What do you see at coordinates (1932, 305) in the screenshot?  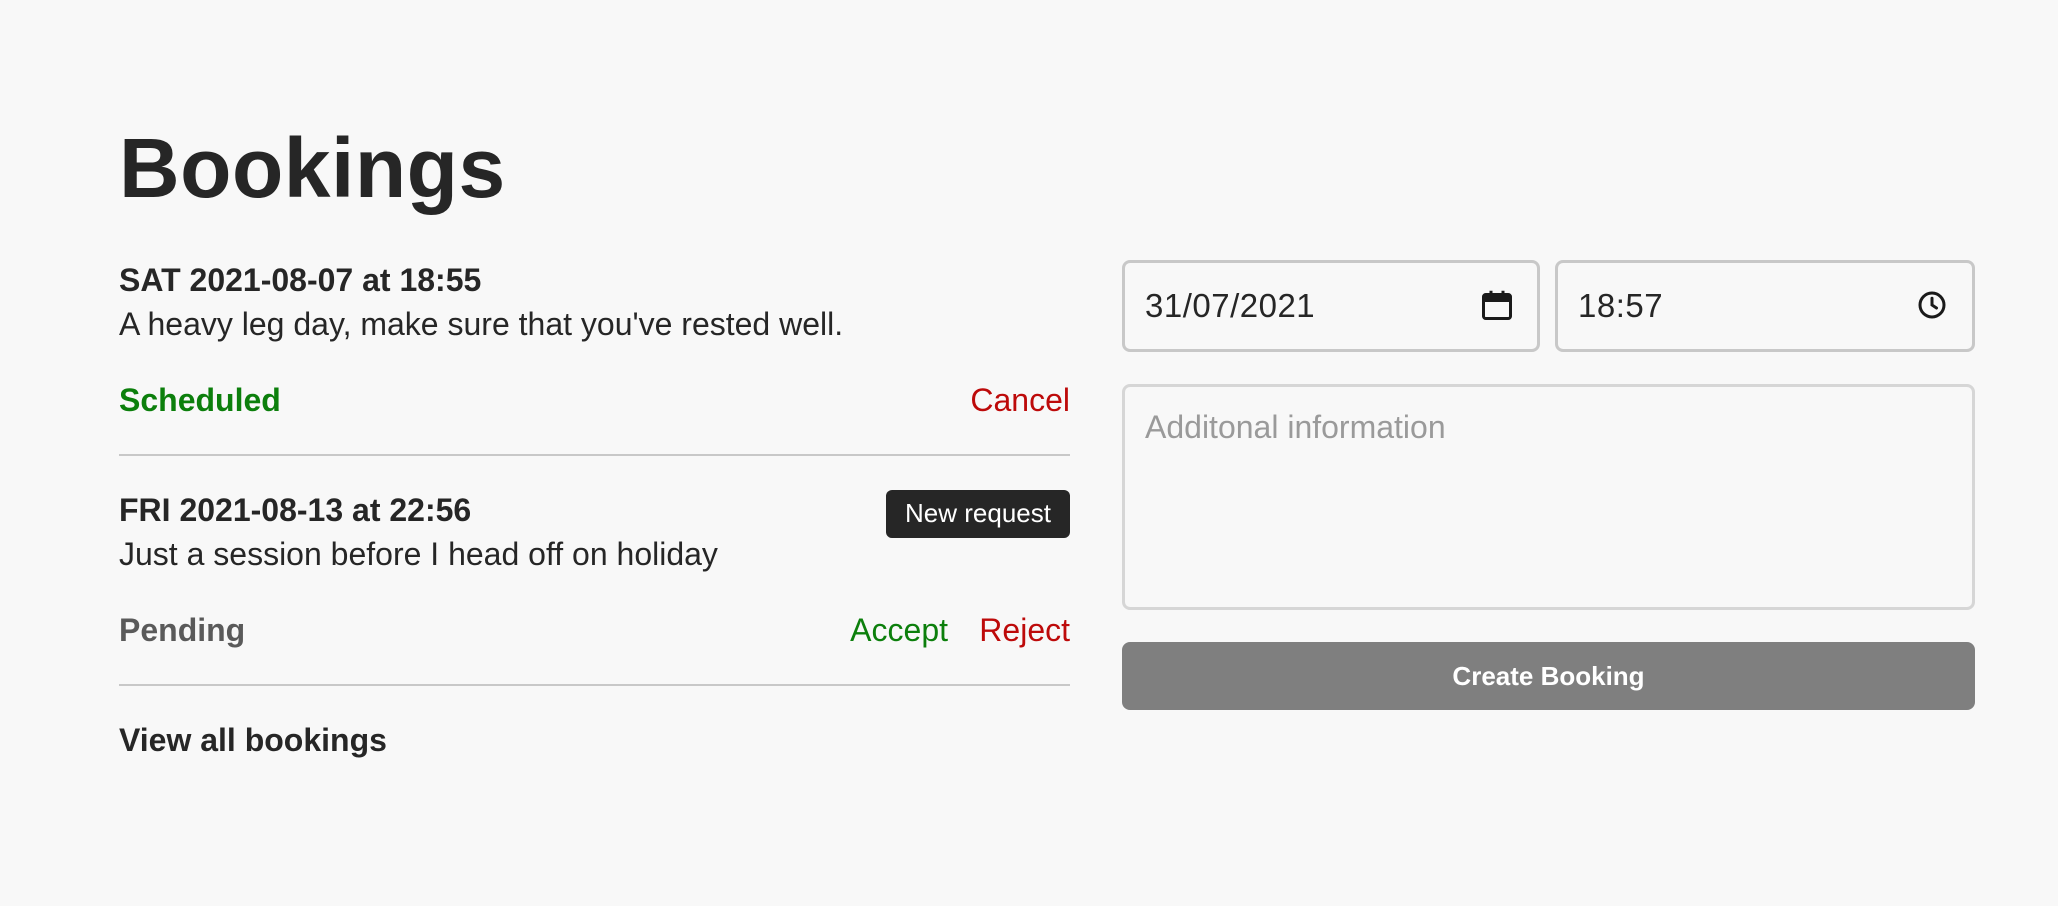 I see `clock-icon` at bounding box center [1932, 305].